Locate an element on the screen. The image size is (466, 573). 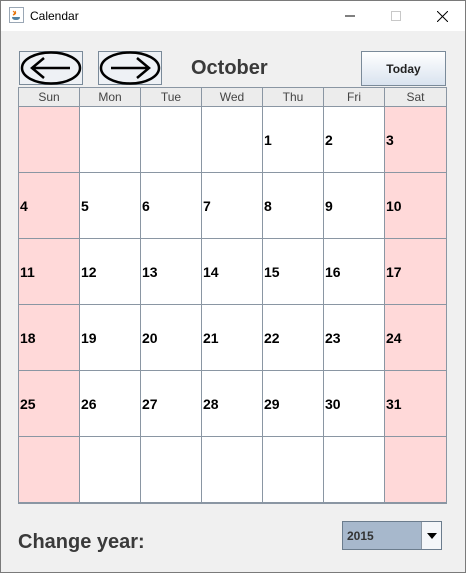
day-cell: 22 is located at coordinates (293, 338).